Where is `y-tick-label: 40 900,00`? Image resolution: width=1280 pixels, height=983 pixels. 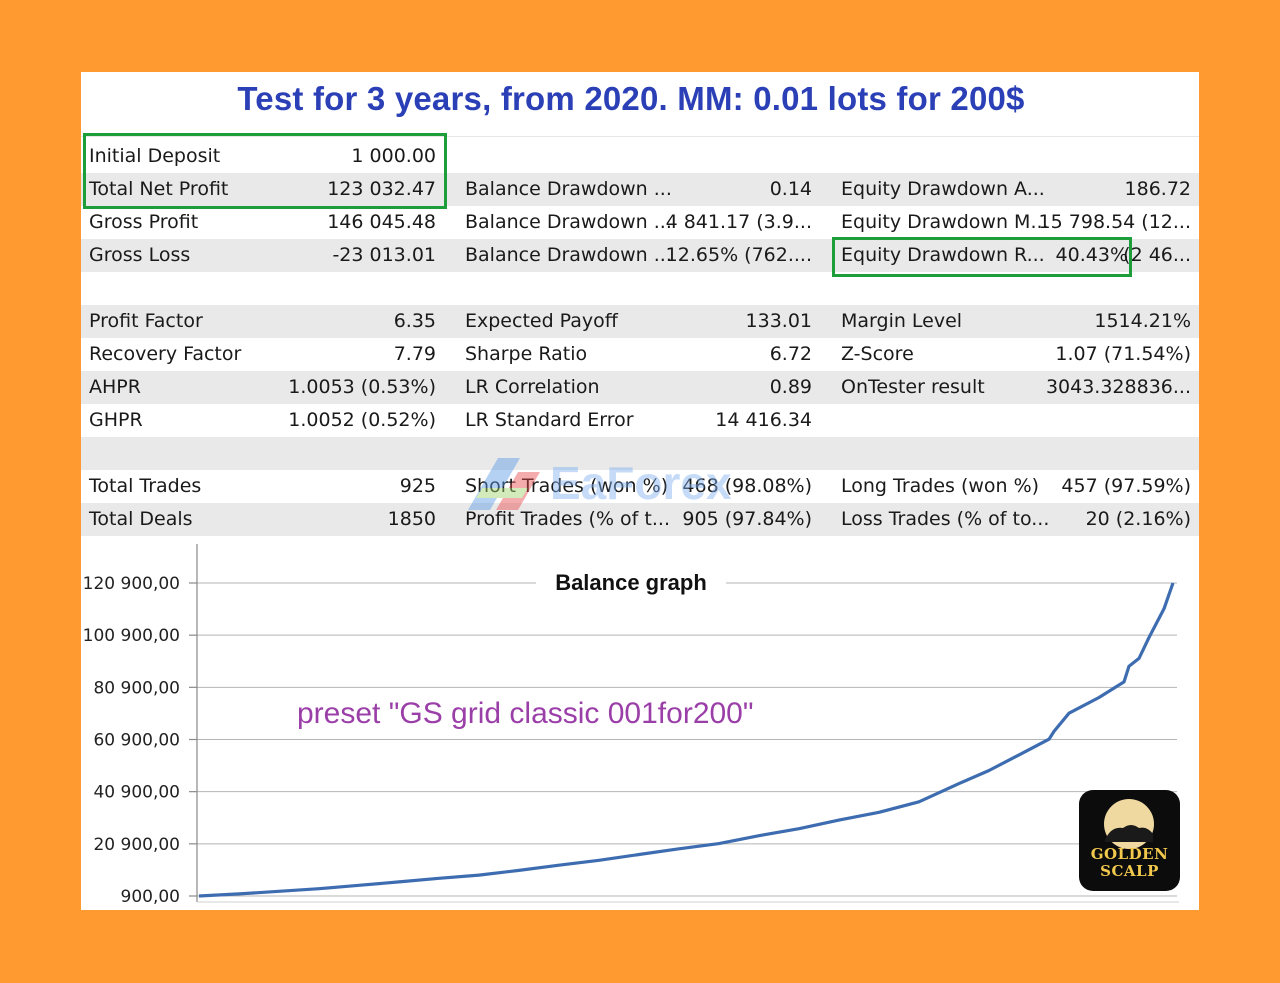 y-tick-label: 40 900,00 is located at coordinates (136, 793).